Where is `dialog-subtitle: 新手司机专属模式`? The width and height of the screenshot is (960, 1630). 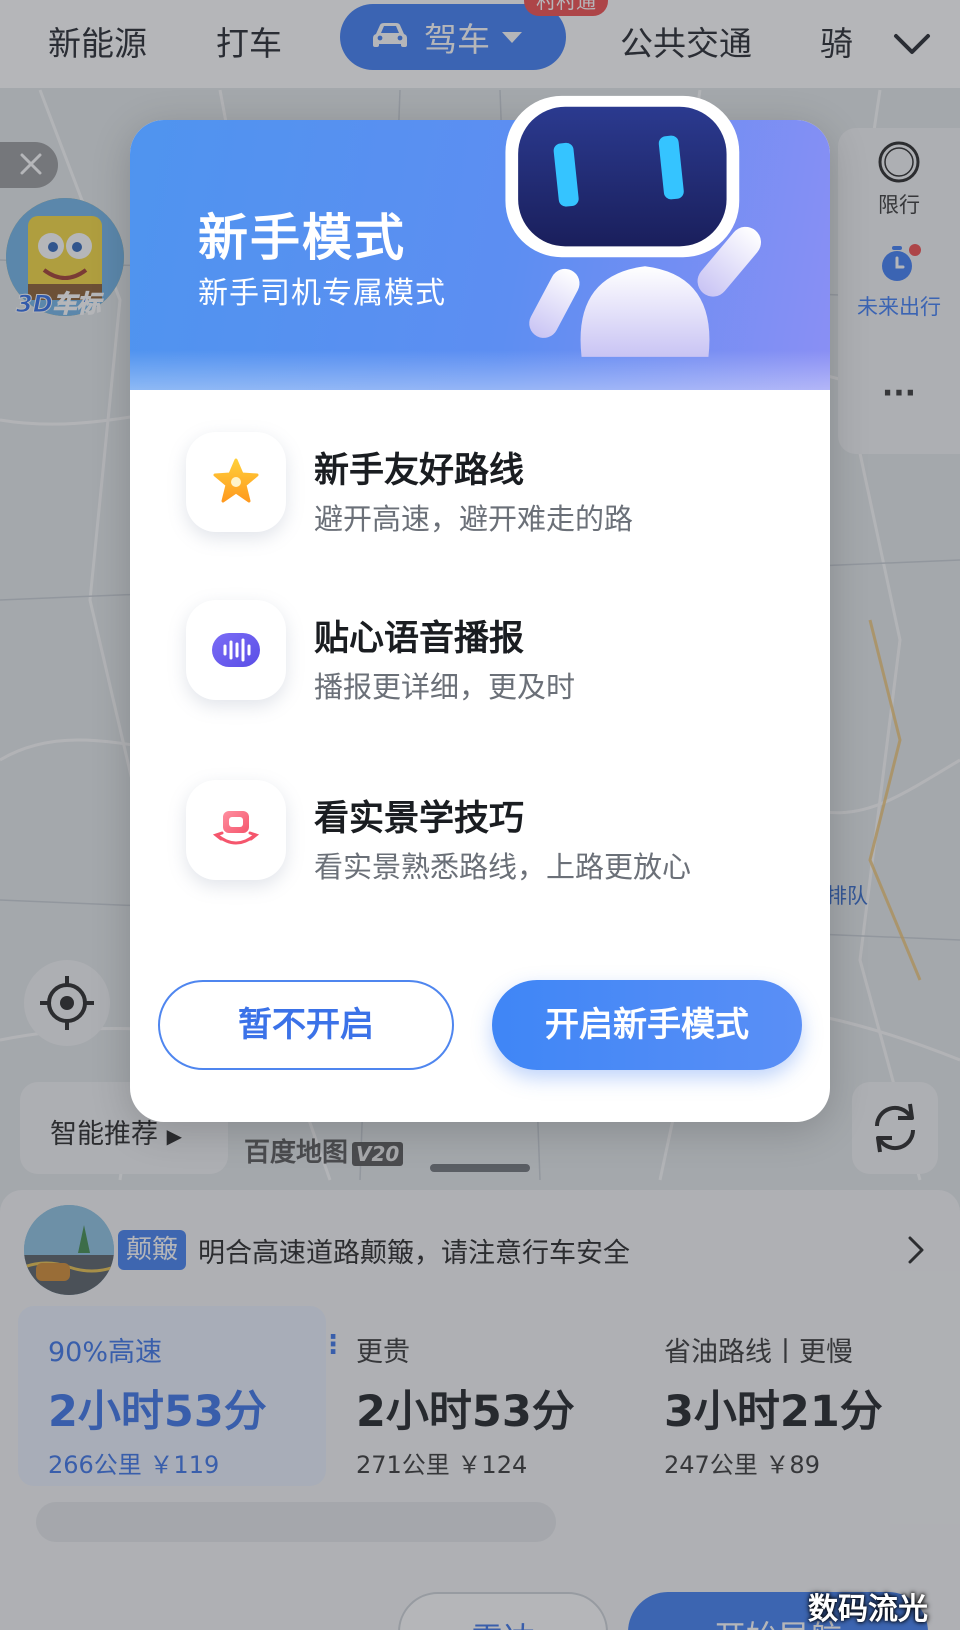
dialog-subtitle: 新手司机专属模式 is located at coordinates (322, 293).